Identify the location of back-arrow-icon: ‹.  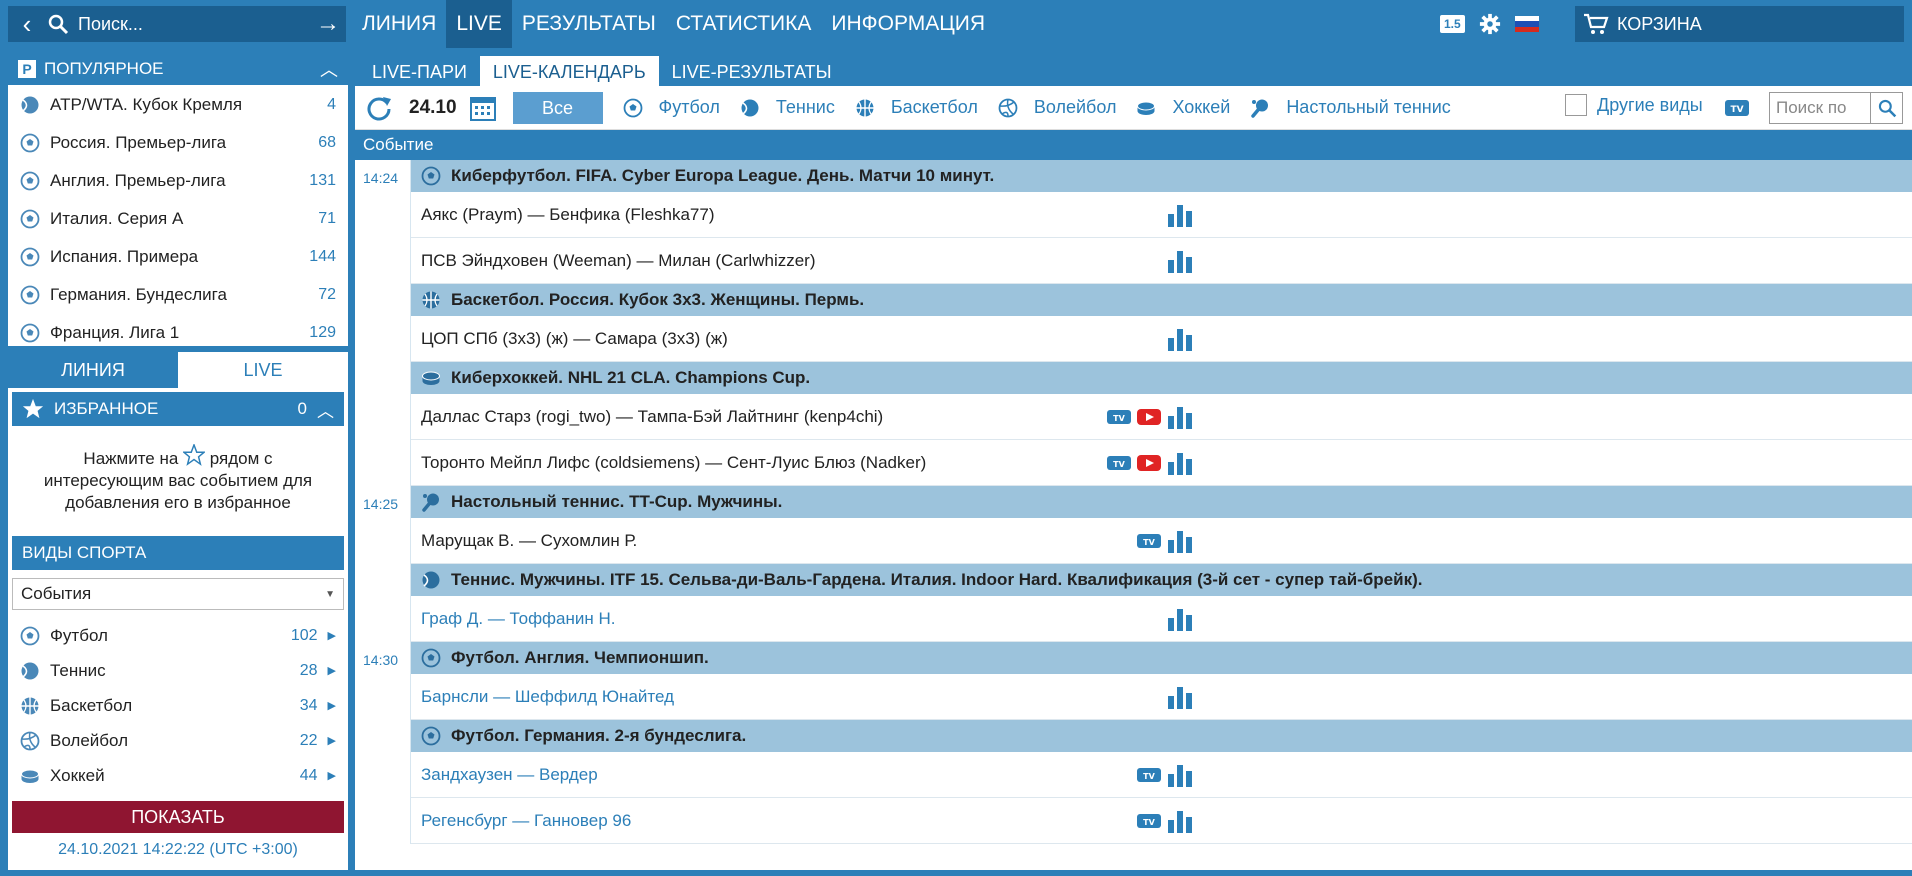
(27, 24).